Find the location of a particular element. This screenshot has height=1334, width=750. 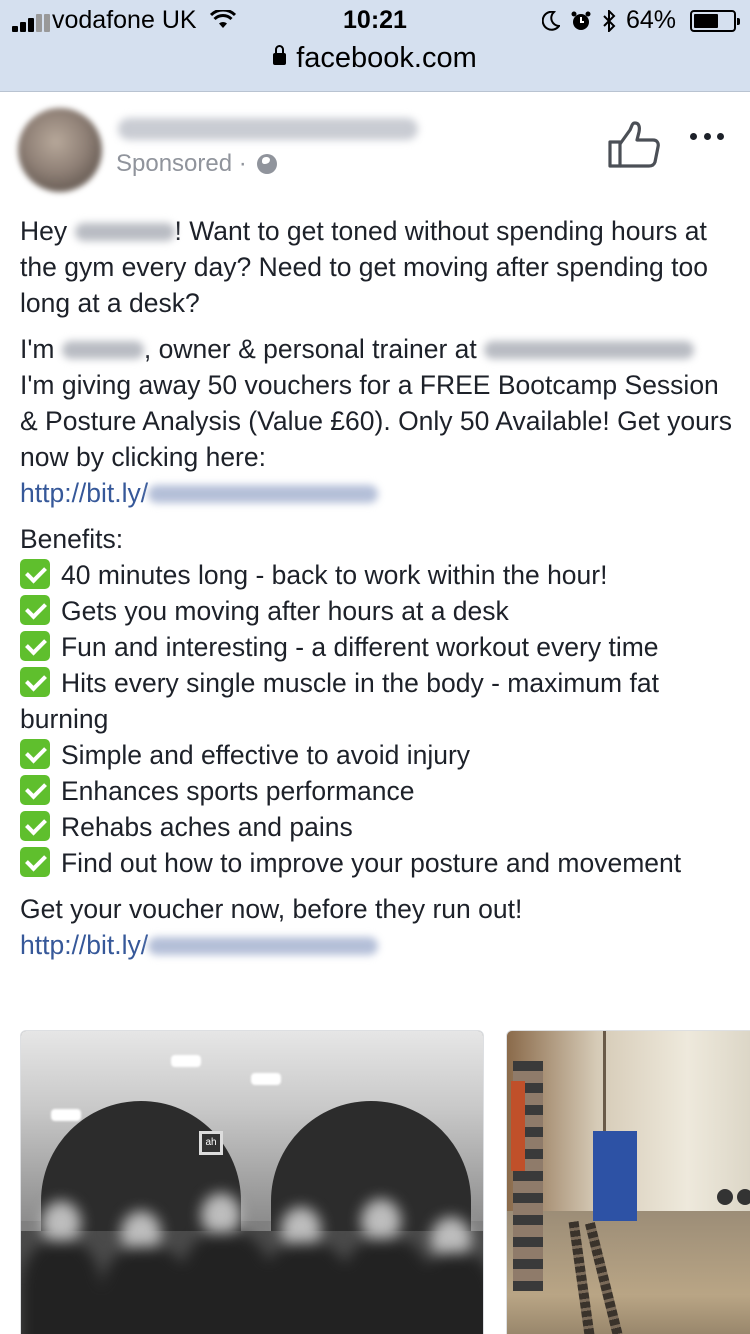

browser-top-bar: vodafone UK 10:21 64% facebook.com is located at coordinates (375, 46).